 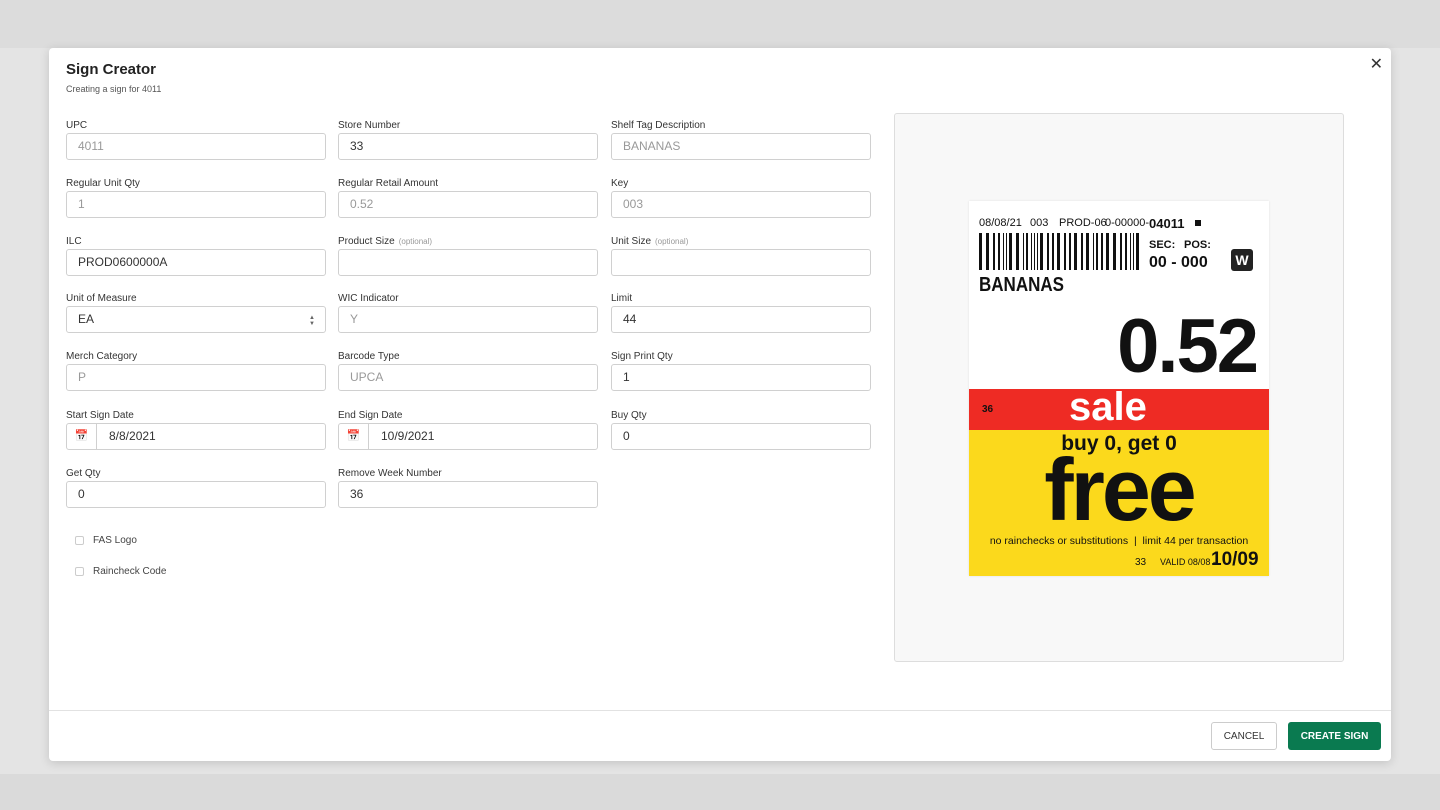 I want to click on dialog-title: Sign Creator, so click(x=111, y=69).